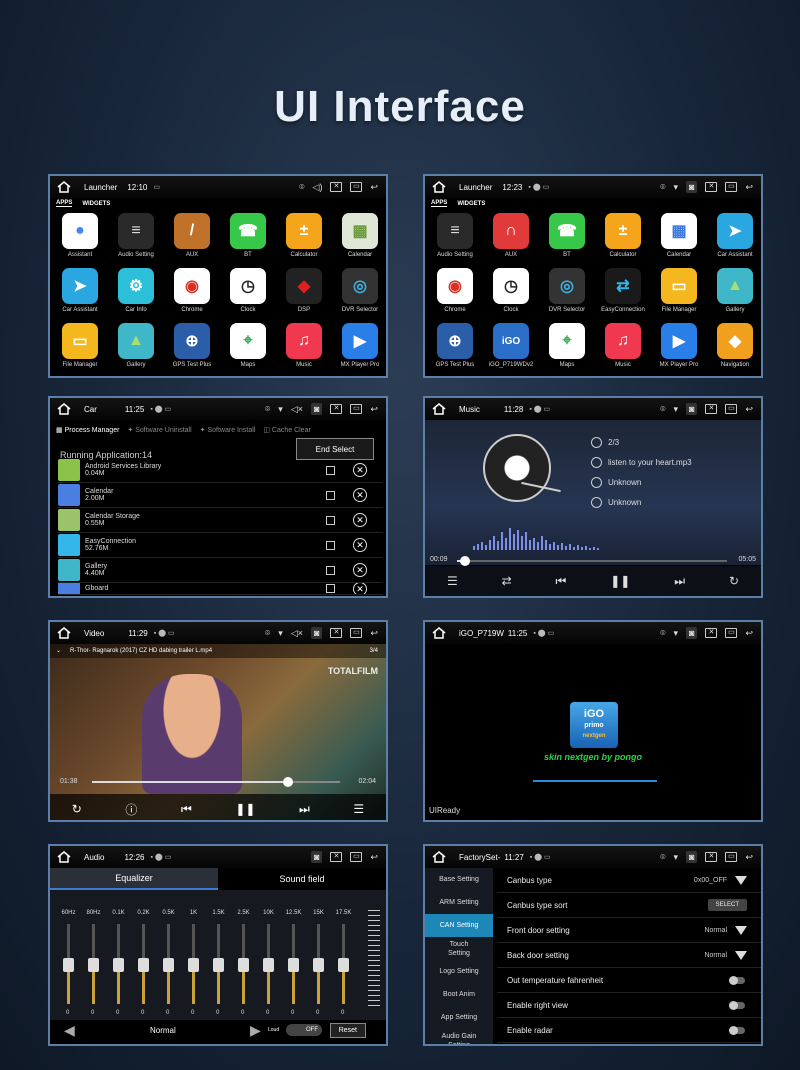 This screenshot has width=800, height=1070. Describe the element at coordinates (58, 651) in the screenshot. I see `chevron-down-icon: ⌄` at that location.